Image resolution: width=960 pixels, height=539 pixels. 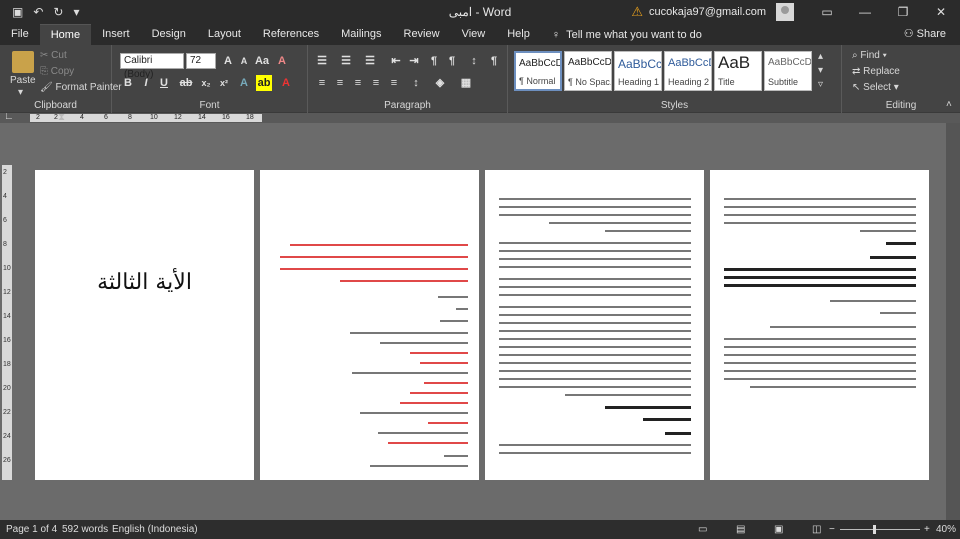 I want to click on style-heading-1: AaBbCc Heading 1, so click(x=638, y=71).